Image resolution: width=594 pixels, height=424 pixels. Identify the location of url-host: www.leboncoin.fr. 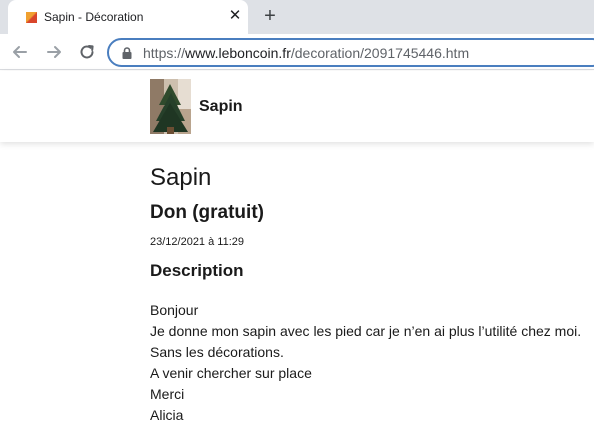
(238, 53).